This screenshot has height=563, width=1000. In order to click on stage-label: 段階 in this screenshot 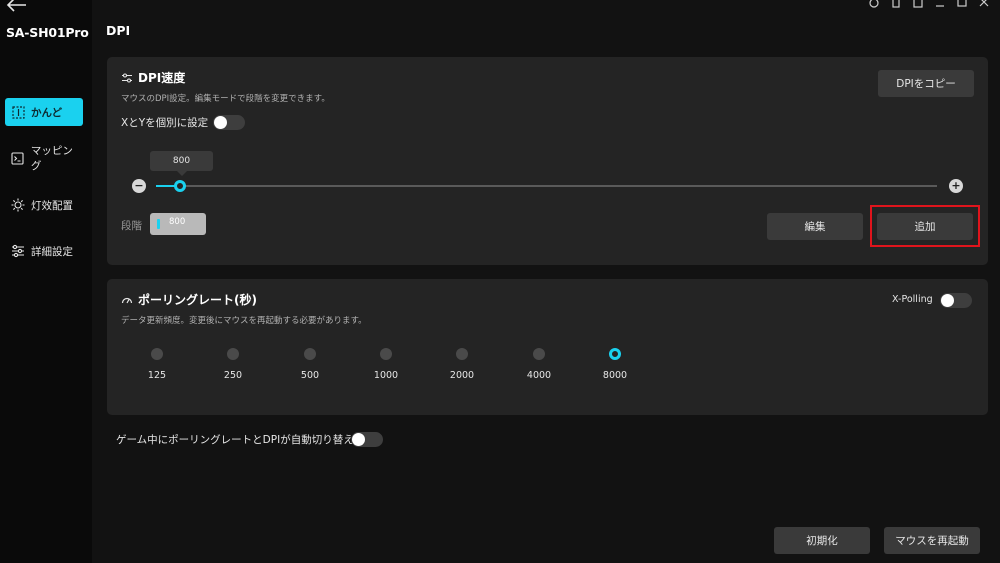, I will do `click(131, 226)`.